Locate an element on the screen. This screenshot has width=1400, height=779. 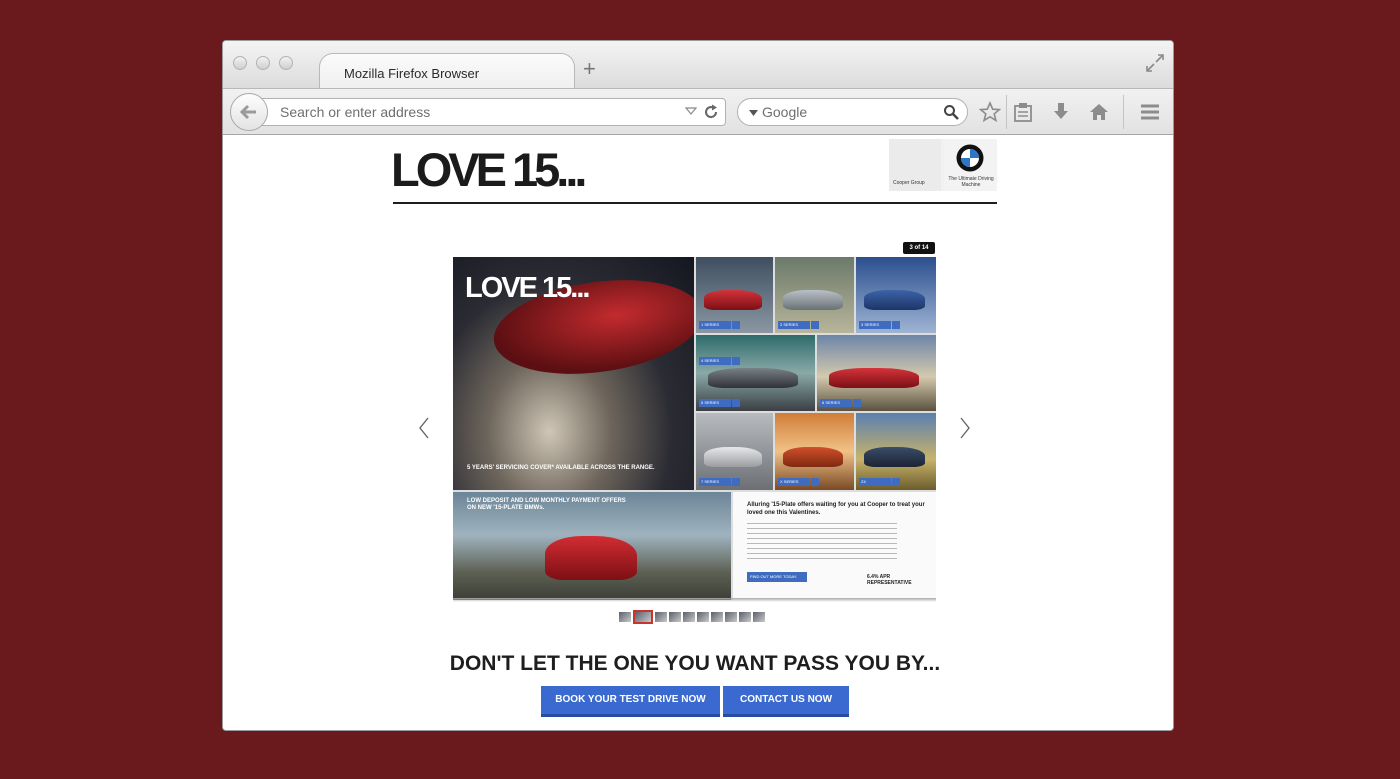
hamburger-menu-icon is located at coordinates (1150, 112).